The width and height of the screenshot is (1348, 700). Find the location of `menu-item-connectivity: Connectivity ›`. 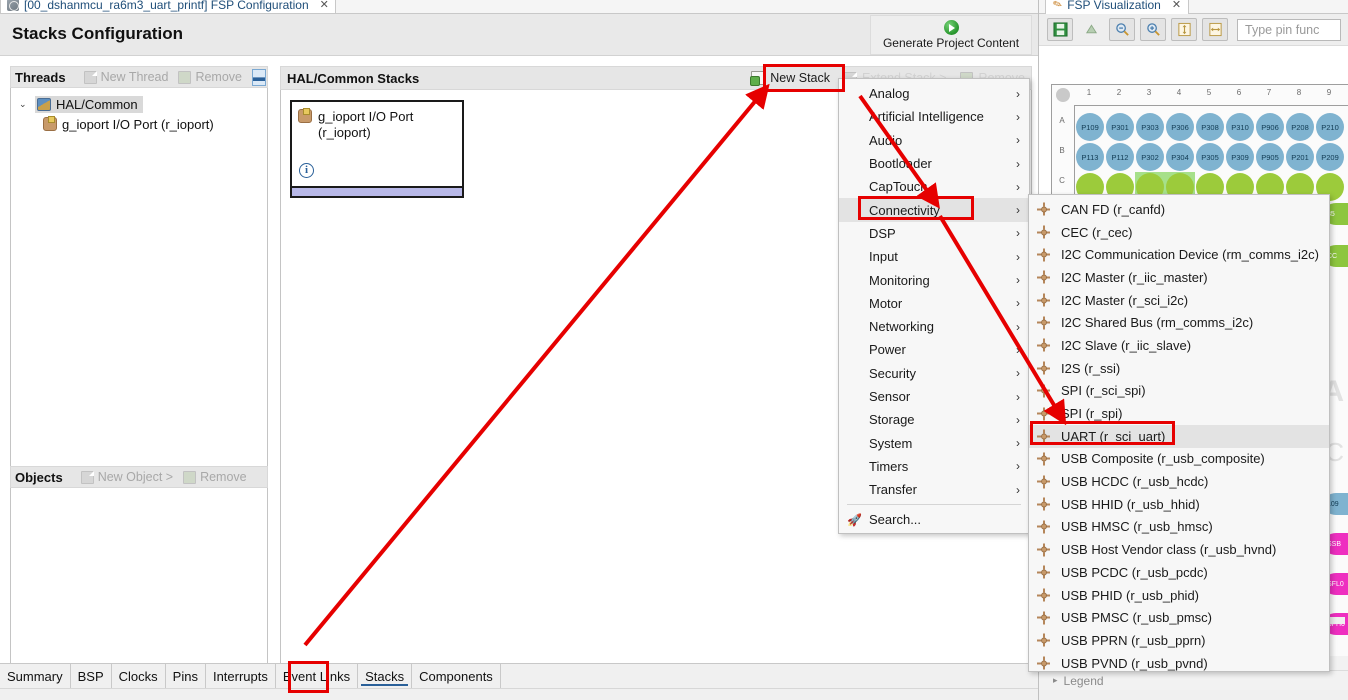

menu-item-connectivity: Connectivity › is located at coordinates (934, 210).